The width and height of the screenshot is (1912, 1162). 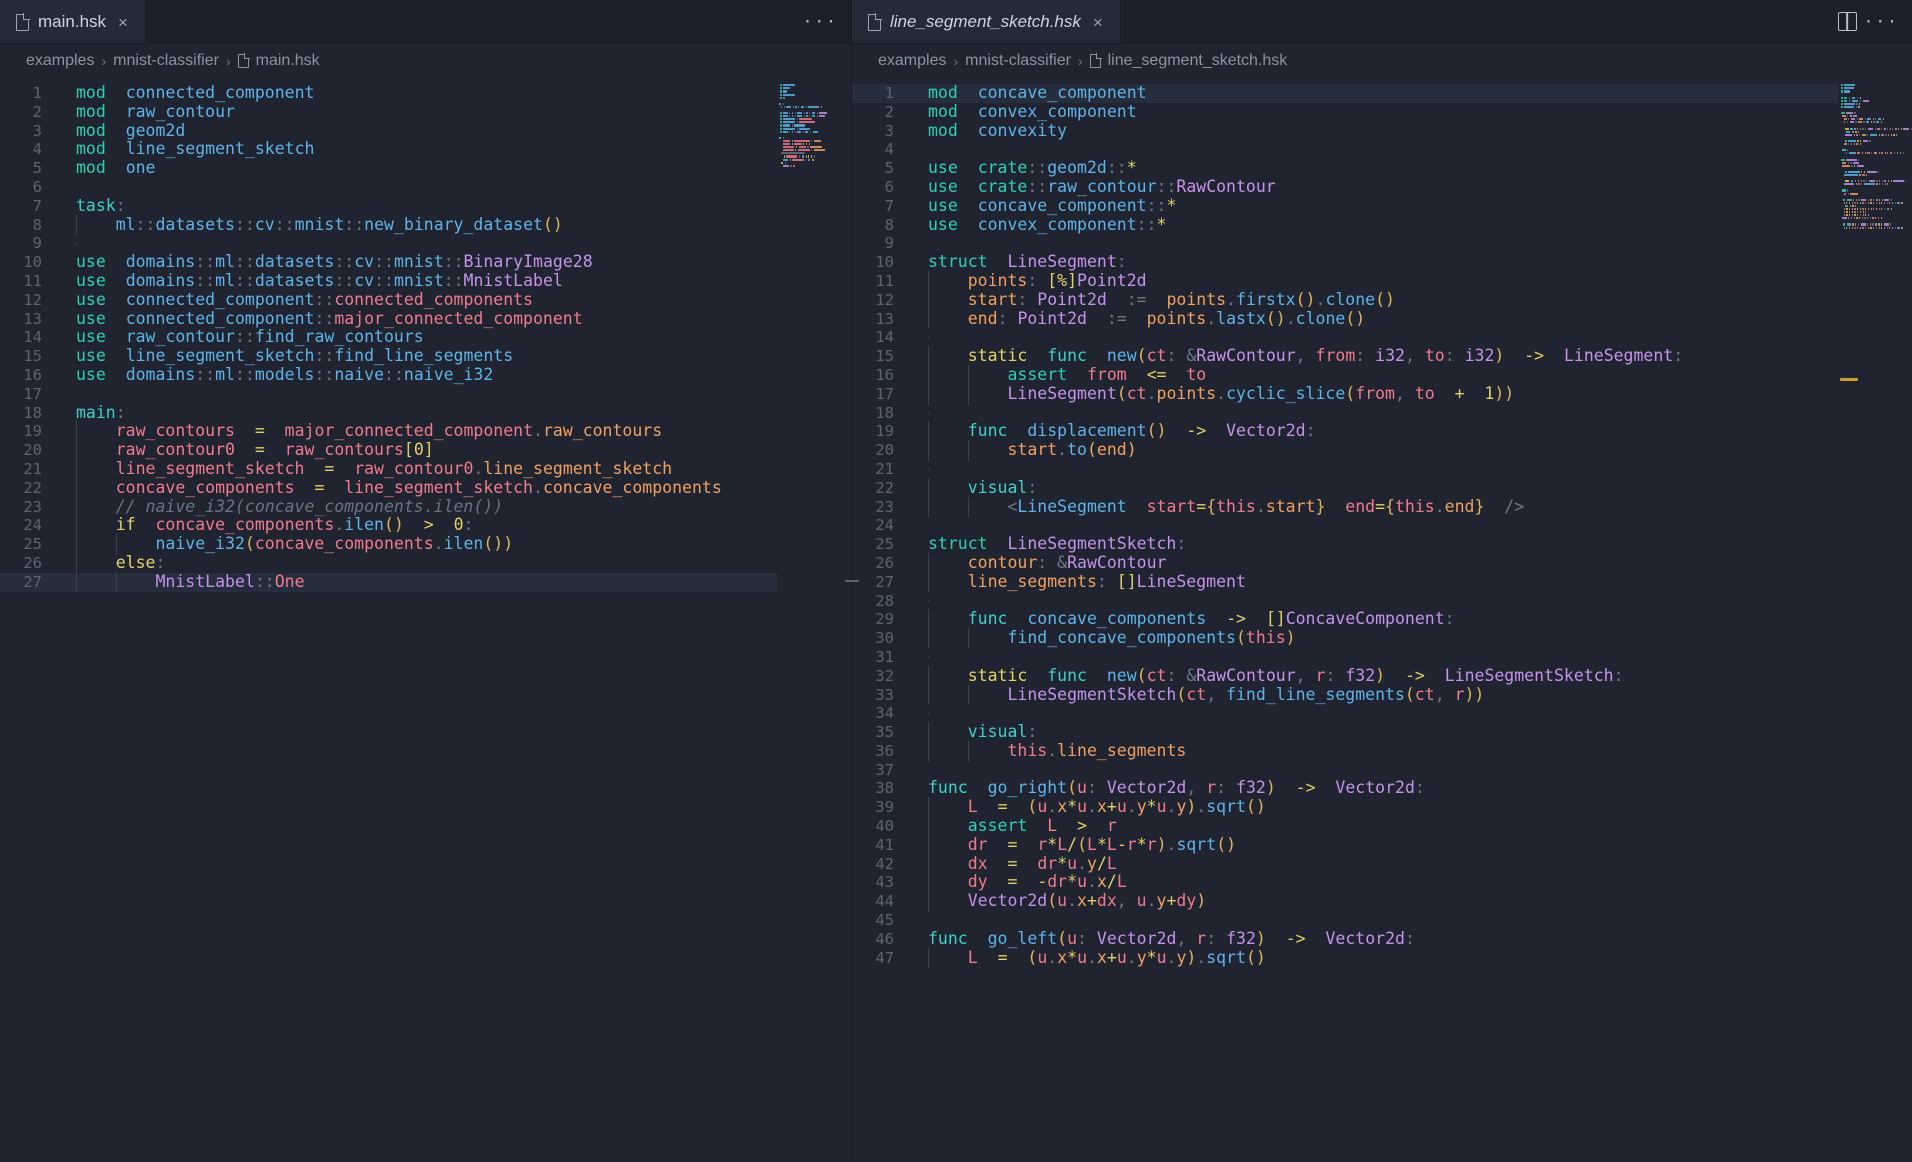 What do you see at coordinates (1411, 751) in the screenshot?
I see `code-text: this.line_segments` at bounding box center [1411, 751].